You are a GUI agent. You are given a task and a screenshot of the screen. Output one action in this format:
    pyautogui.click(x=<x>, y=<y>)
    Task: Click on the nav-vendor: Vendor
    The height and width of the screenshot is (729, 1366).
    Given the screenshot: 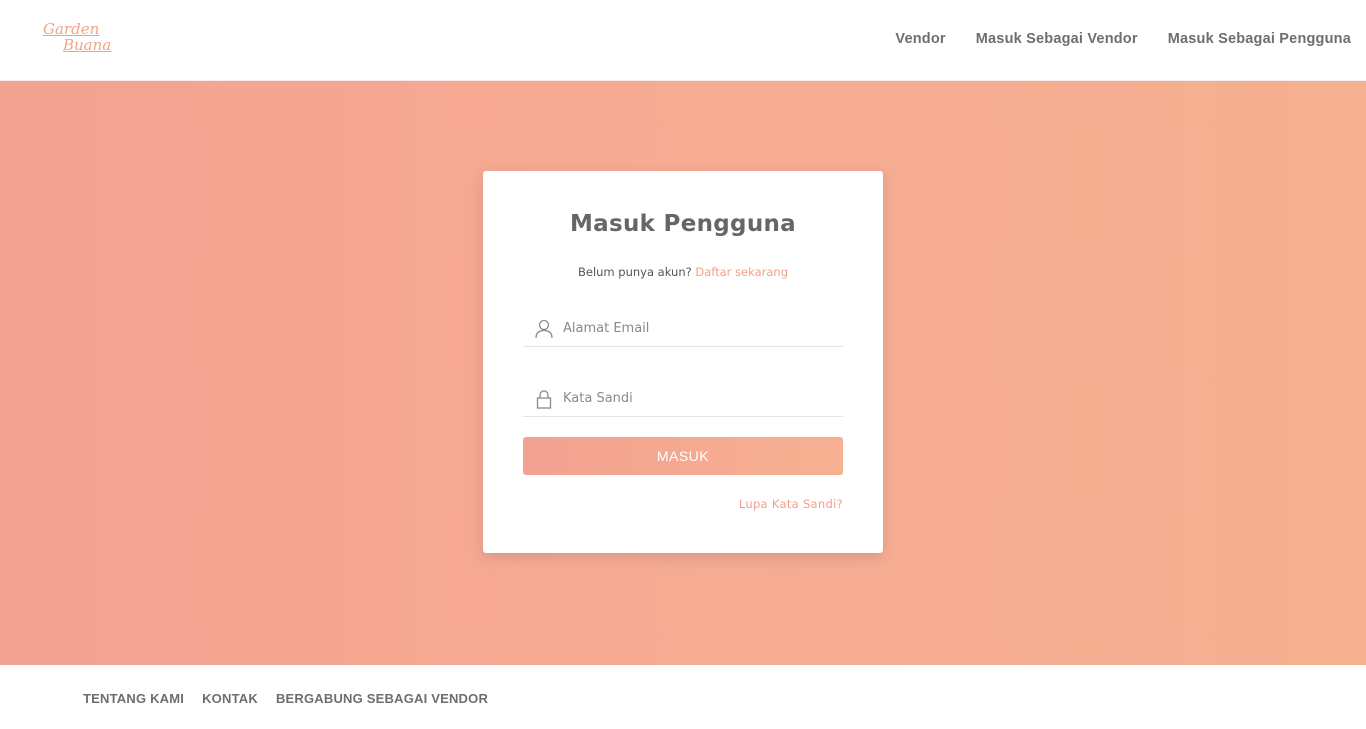 What is the action you would take?
    pyautogui.click(x=920, y=39)
    